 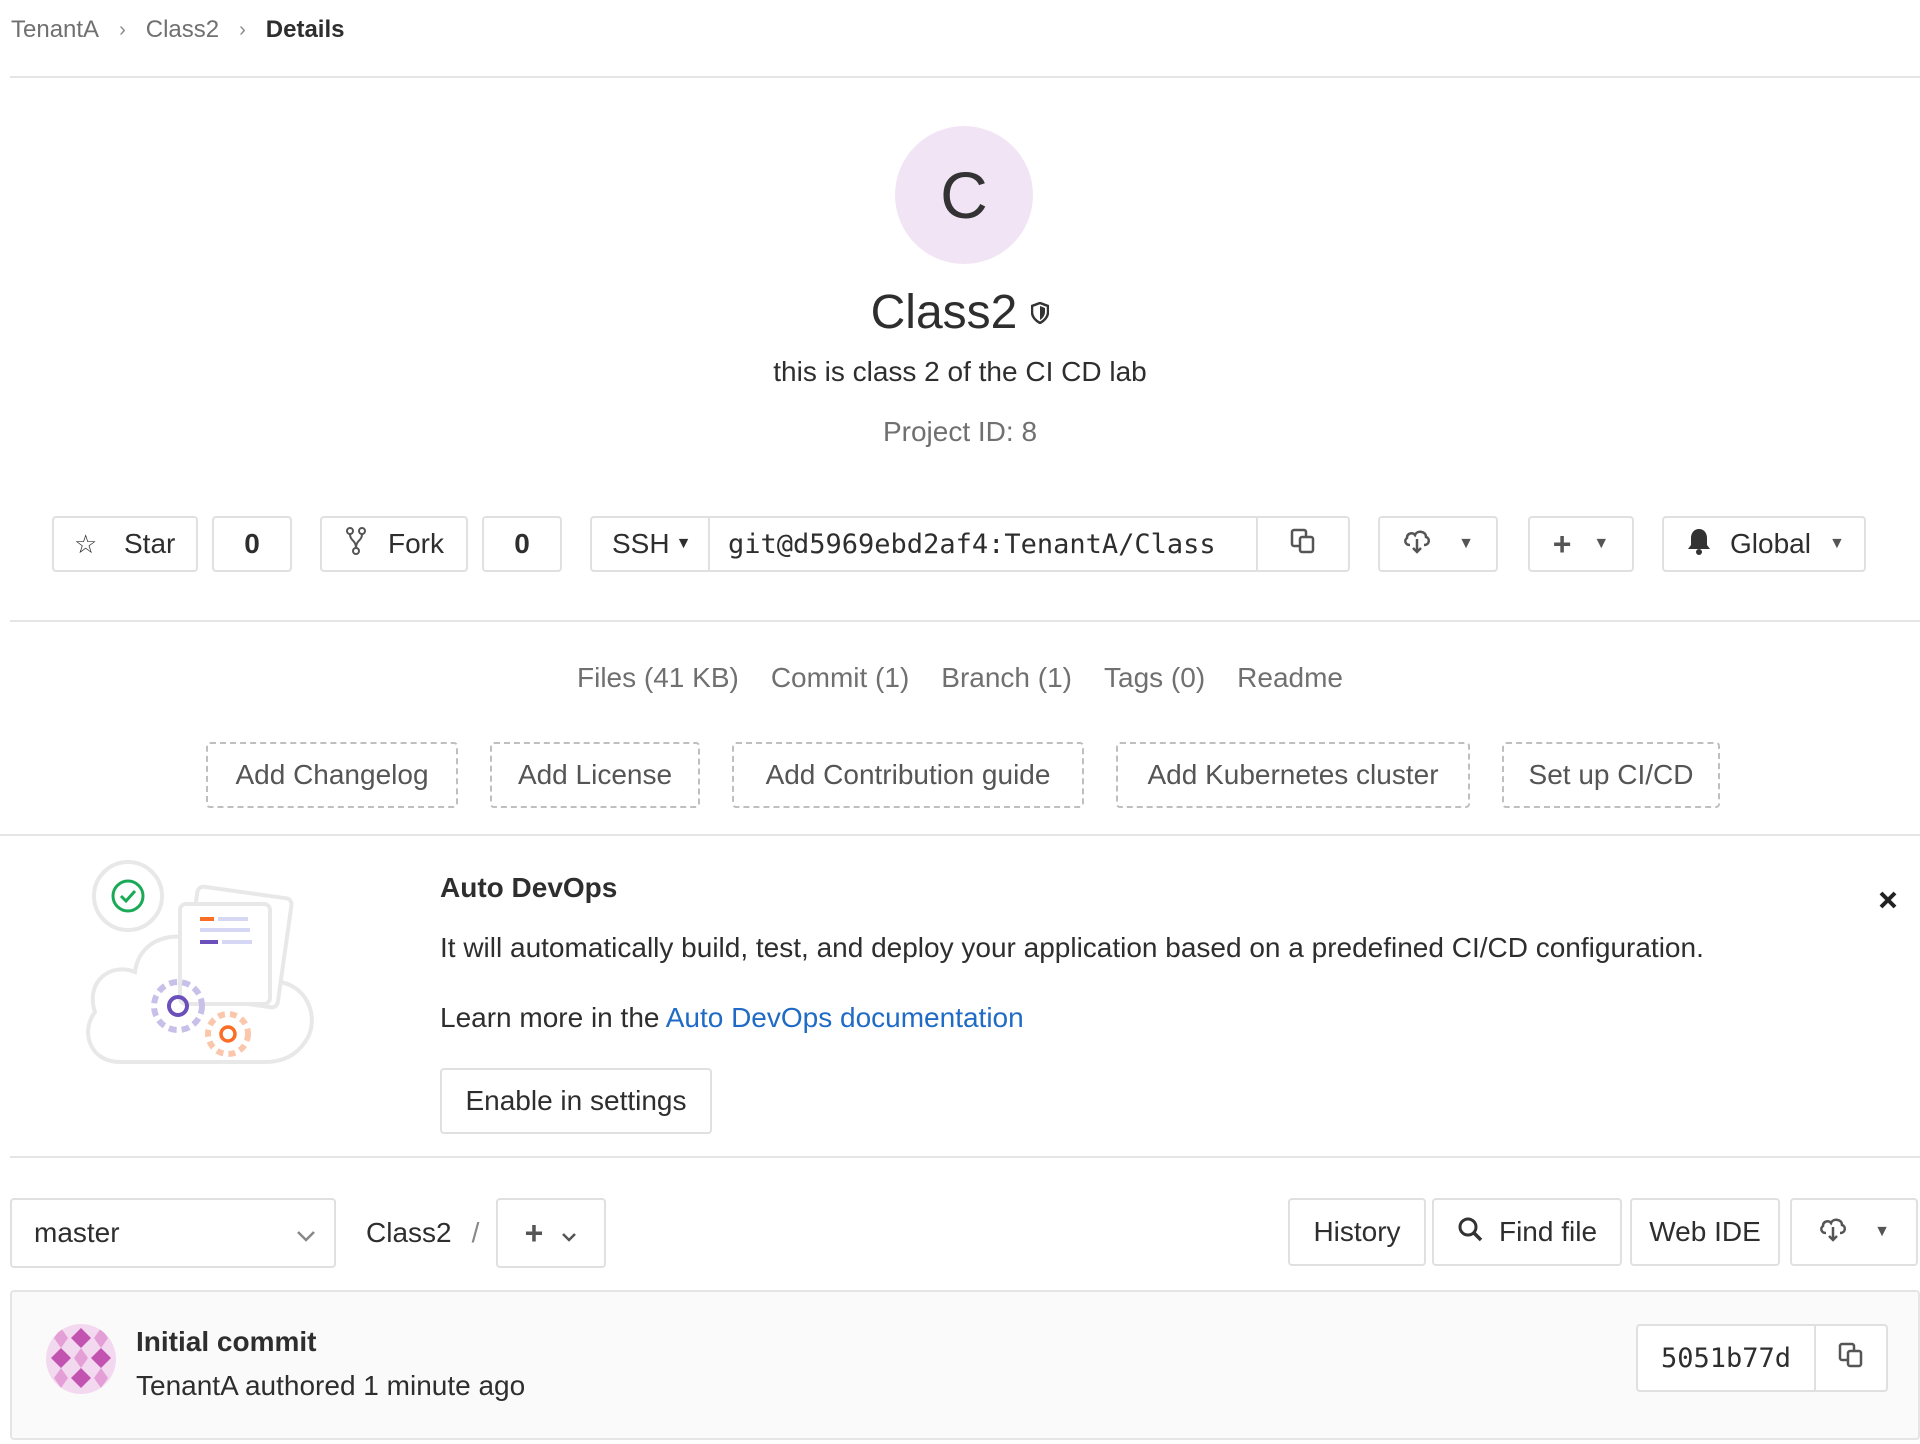 I want to click on add-license-button: Add License, so click(x=595, y=775).